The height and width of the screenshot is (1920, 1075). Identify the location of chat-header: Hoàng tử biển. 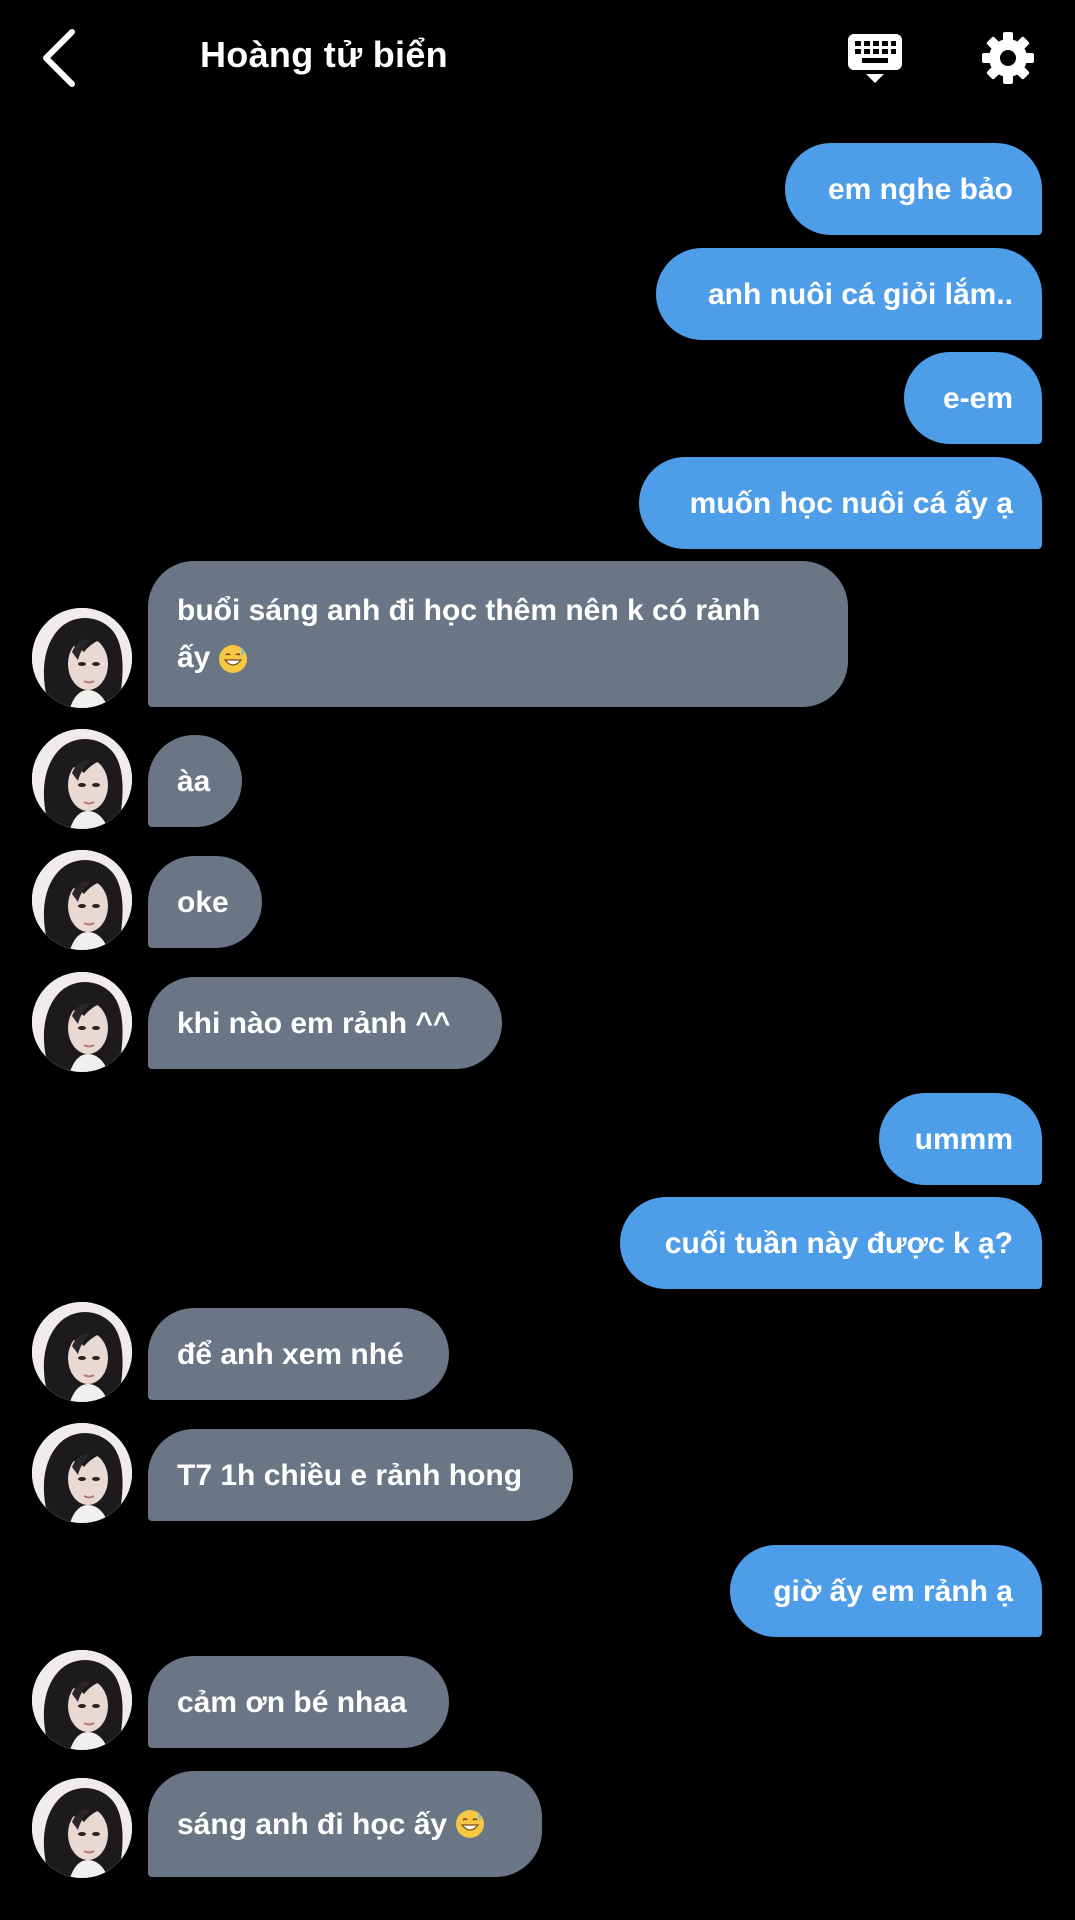
(537, 60).